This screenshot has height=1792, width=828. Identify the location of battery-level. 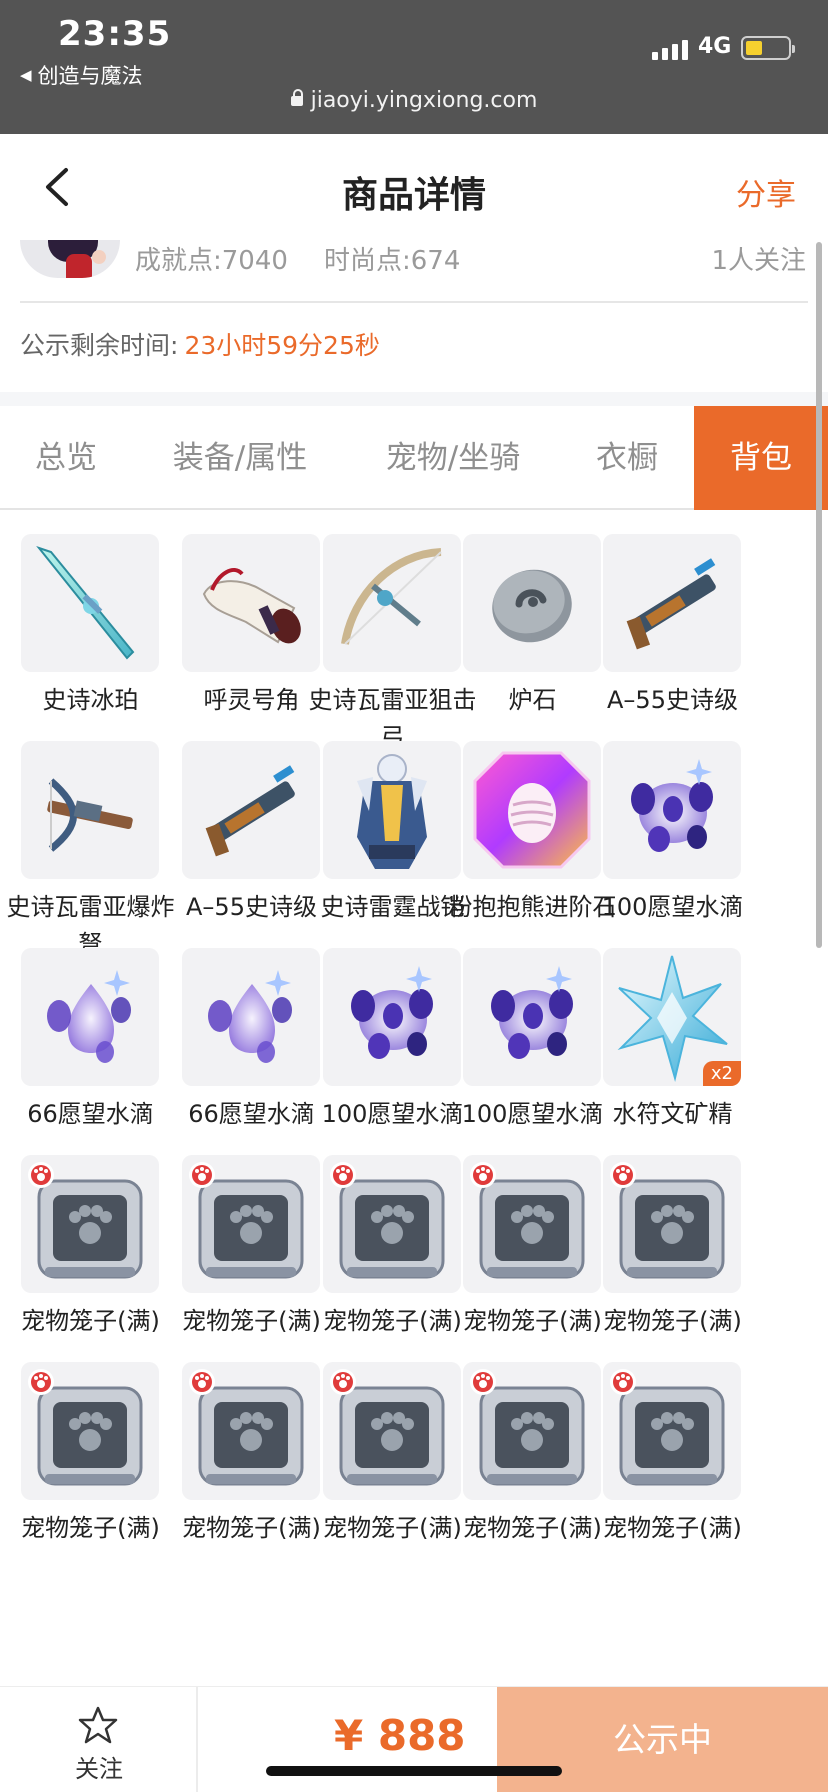
(754, 48).